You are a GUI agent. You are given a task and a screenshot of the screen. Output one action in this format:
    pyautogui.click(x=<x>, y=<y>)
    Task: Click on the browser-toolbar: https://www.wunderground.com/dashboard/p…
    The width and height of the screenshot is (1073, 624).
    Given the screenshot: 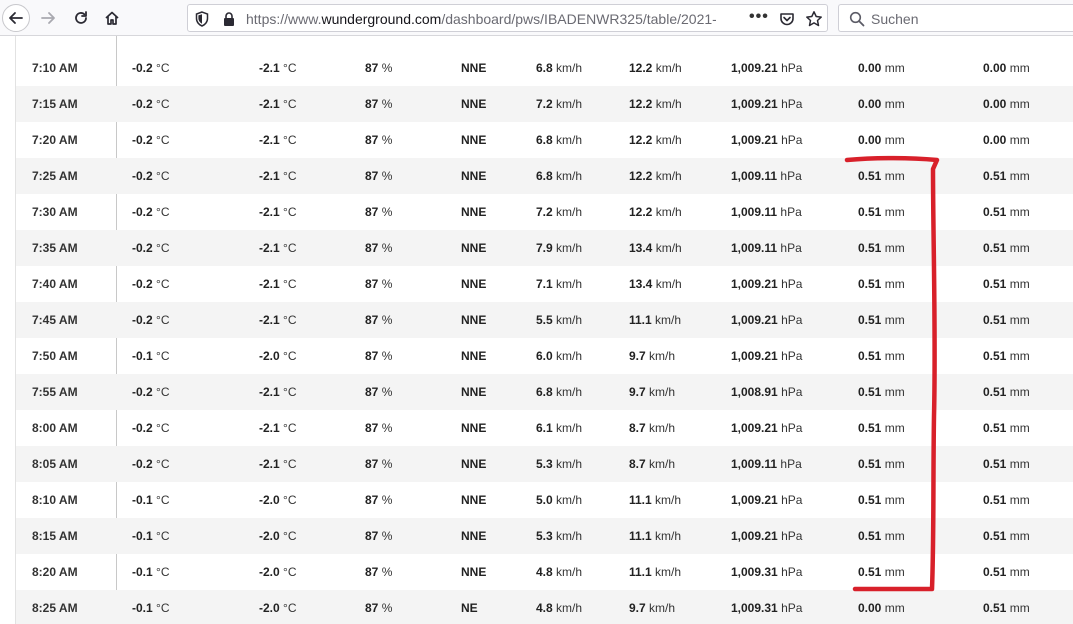 What is the action you would take?
    pyautogui.click(x=536, y=18)
    